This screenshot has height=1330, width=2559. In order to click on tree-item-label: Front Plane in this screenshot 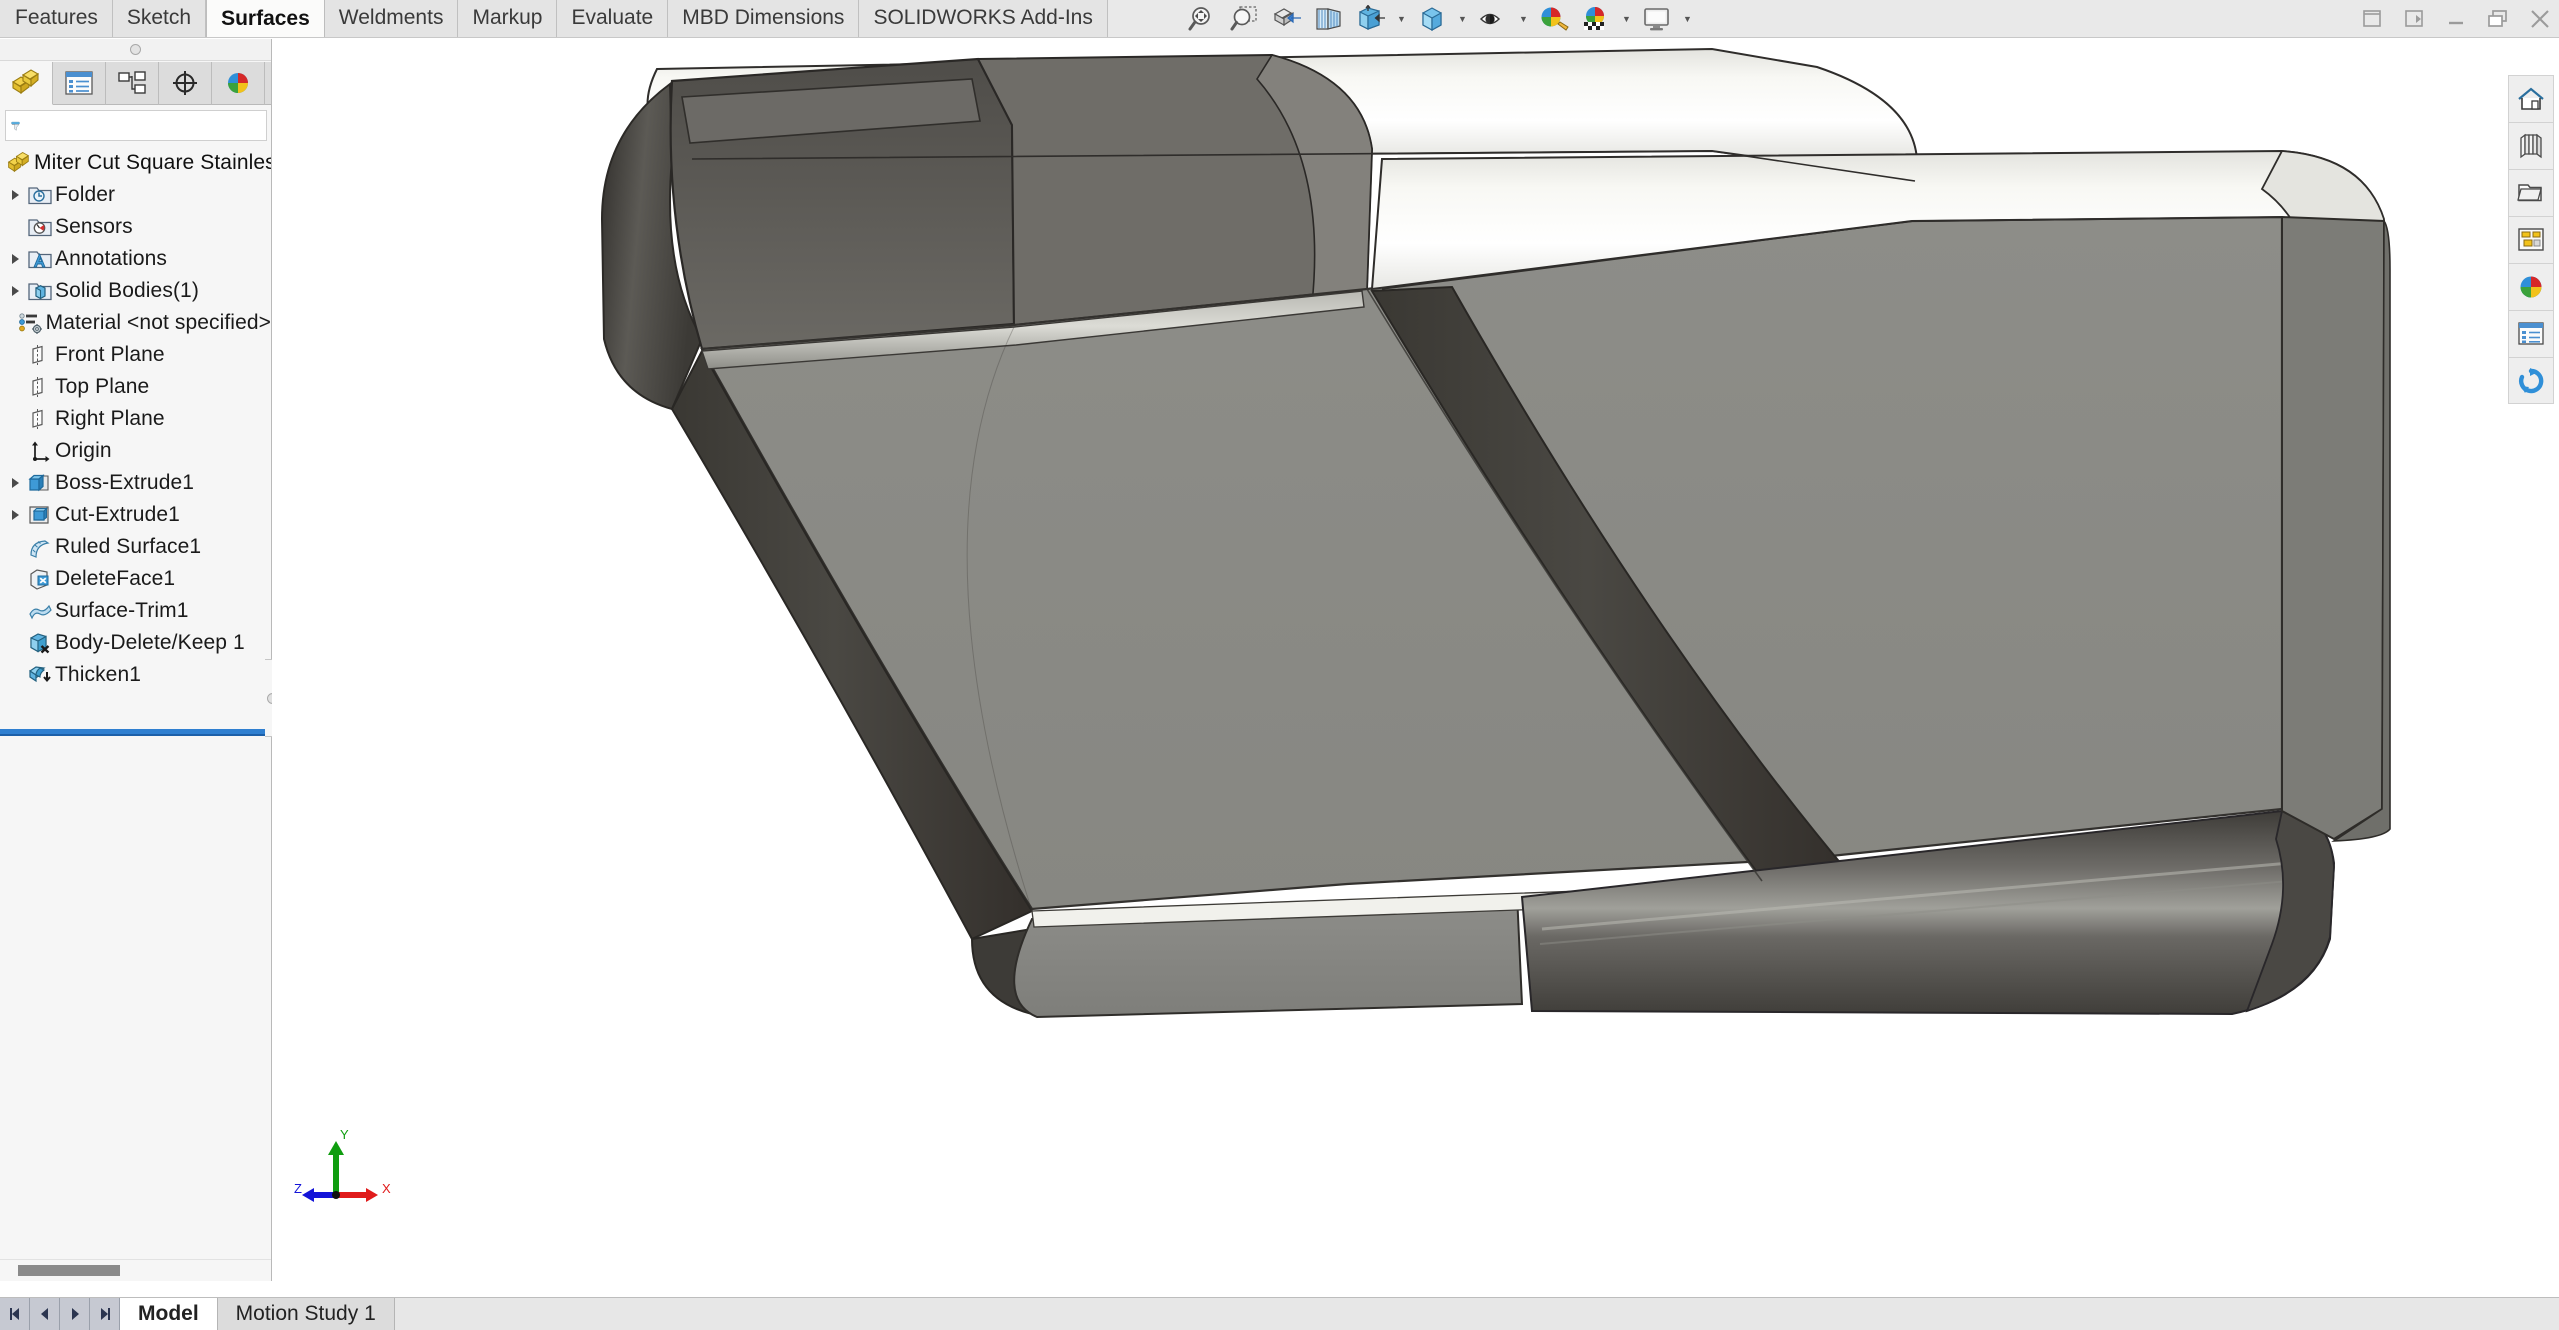, I will do `click(110, 354)`.